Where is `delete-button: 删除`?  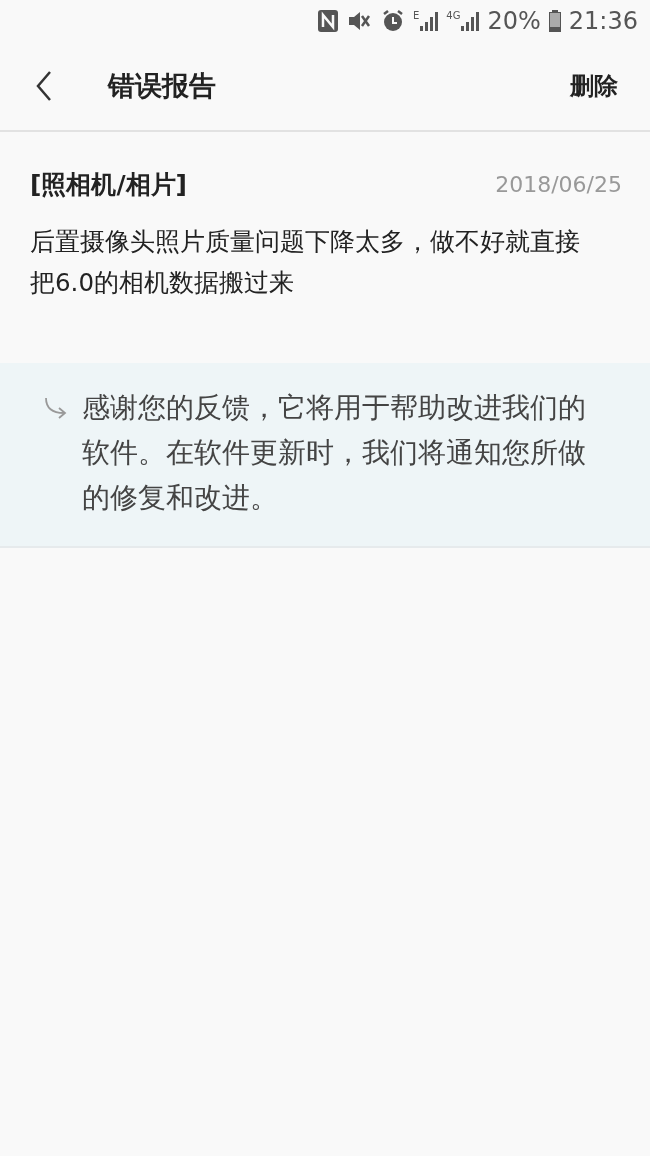 delete-button: 删除 is located at coordinates (594, 86).